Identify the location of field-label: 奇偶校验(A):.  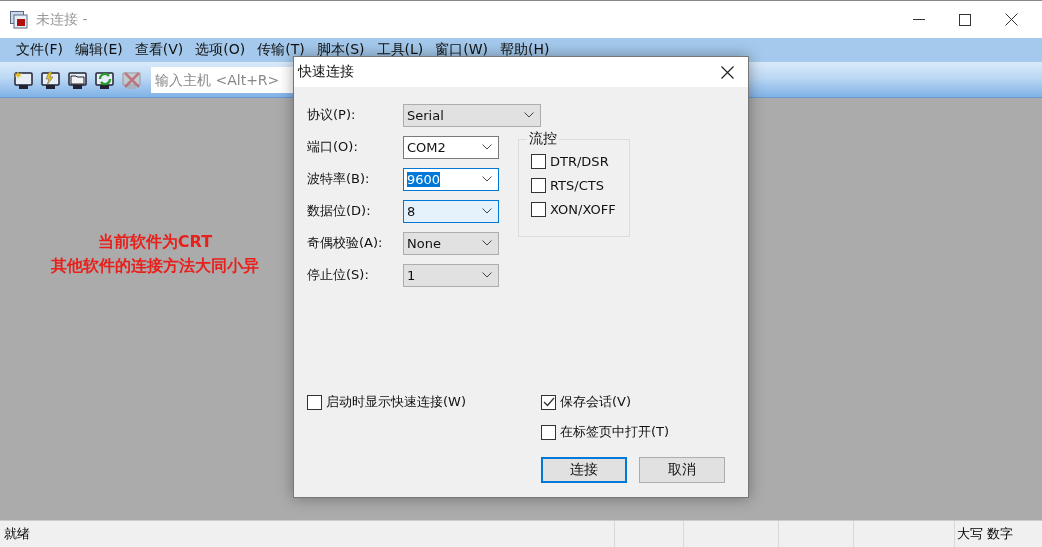
(345, 243).